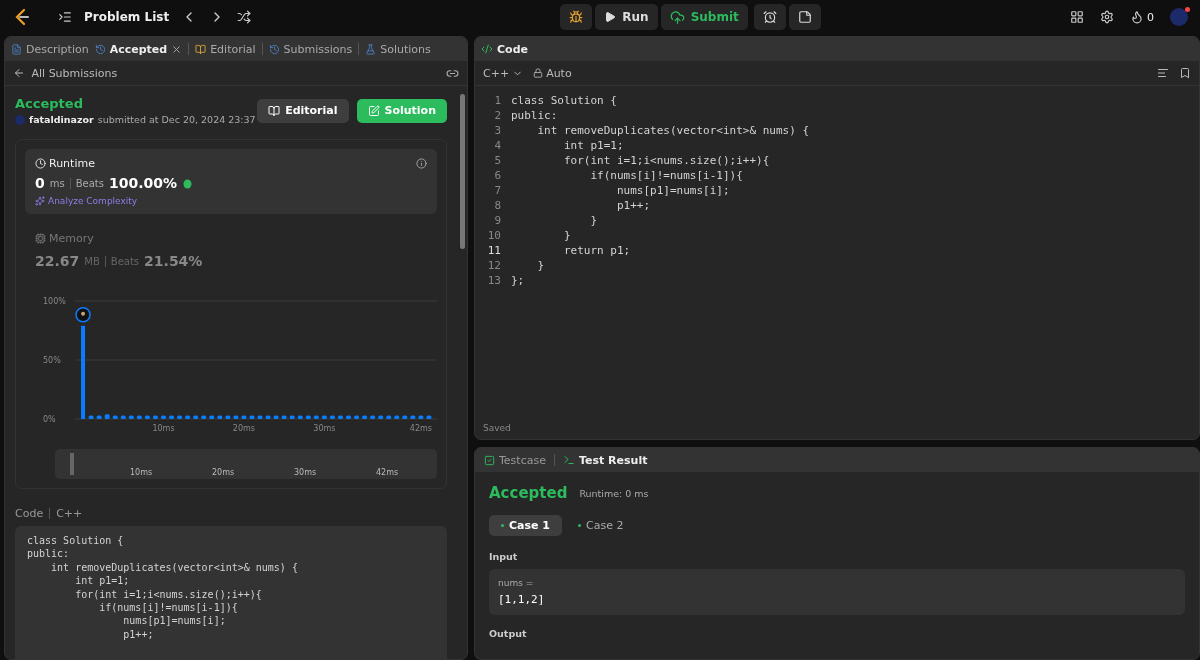 The height and width of the screenshot is (660, 1200). Describe the element at coordinates (61, 119) in the screenshot. I see `username: fataldinazor` at that location.